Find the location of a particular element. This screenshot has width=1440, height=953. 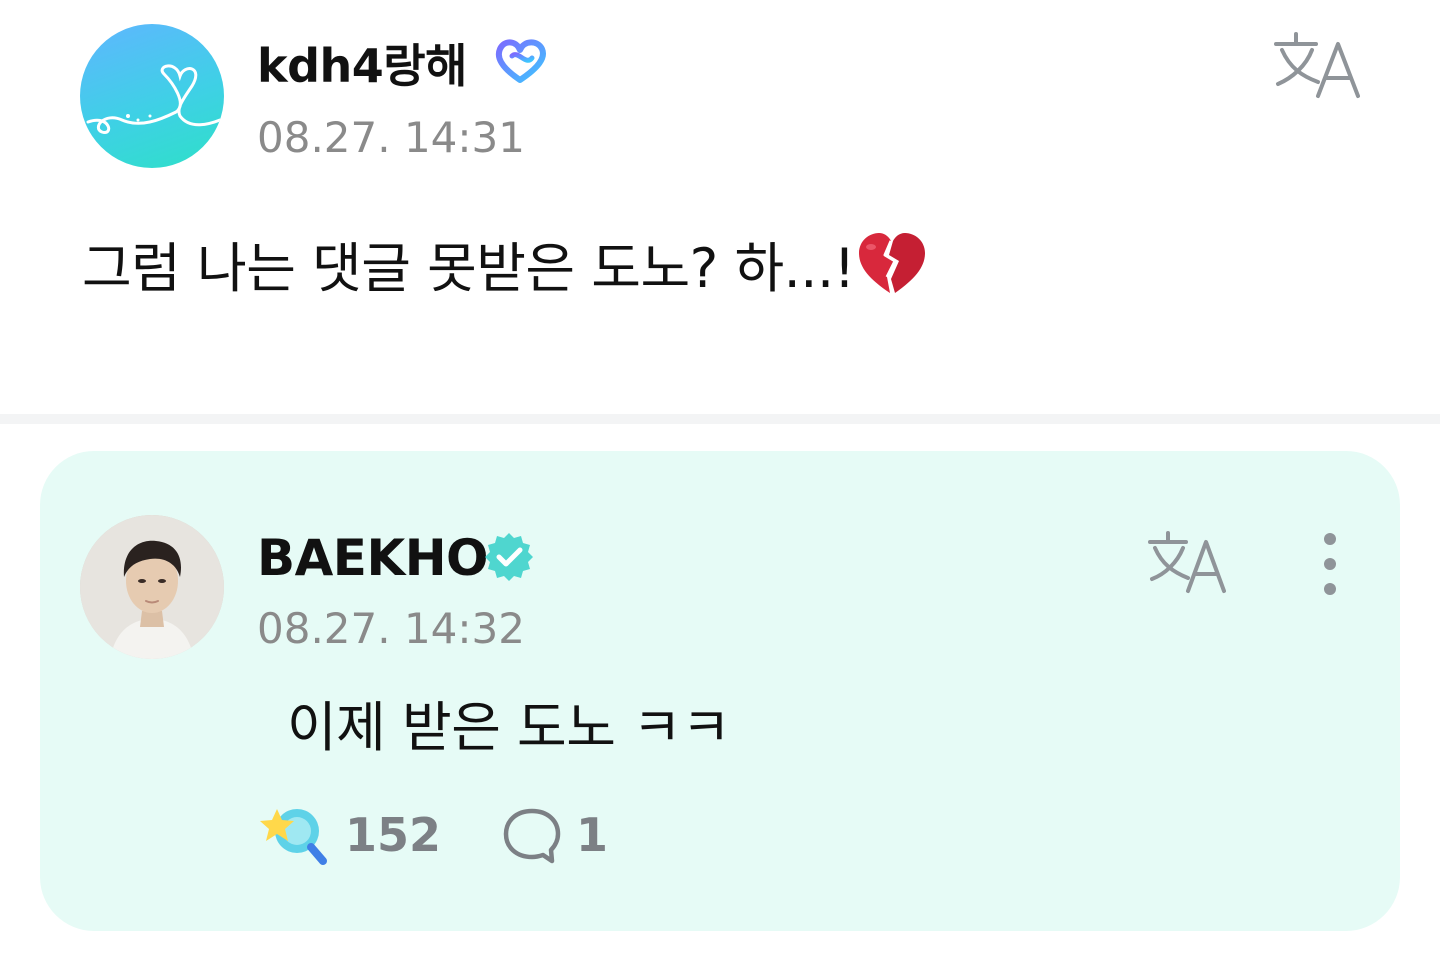

reply-author-name: BAEKHO is located at coordinates (373, 558).